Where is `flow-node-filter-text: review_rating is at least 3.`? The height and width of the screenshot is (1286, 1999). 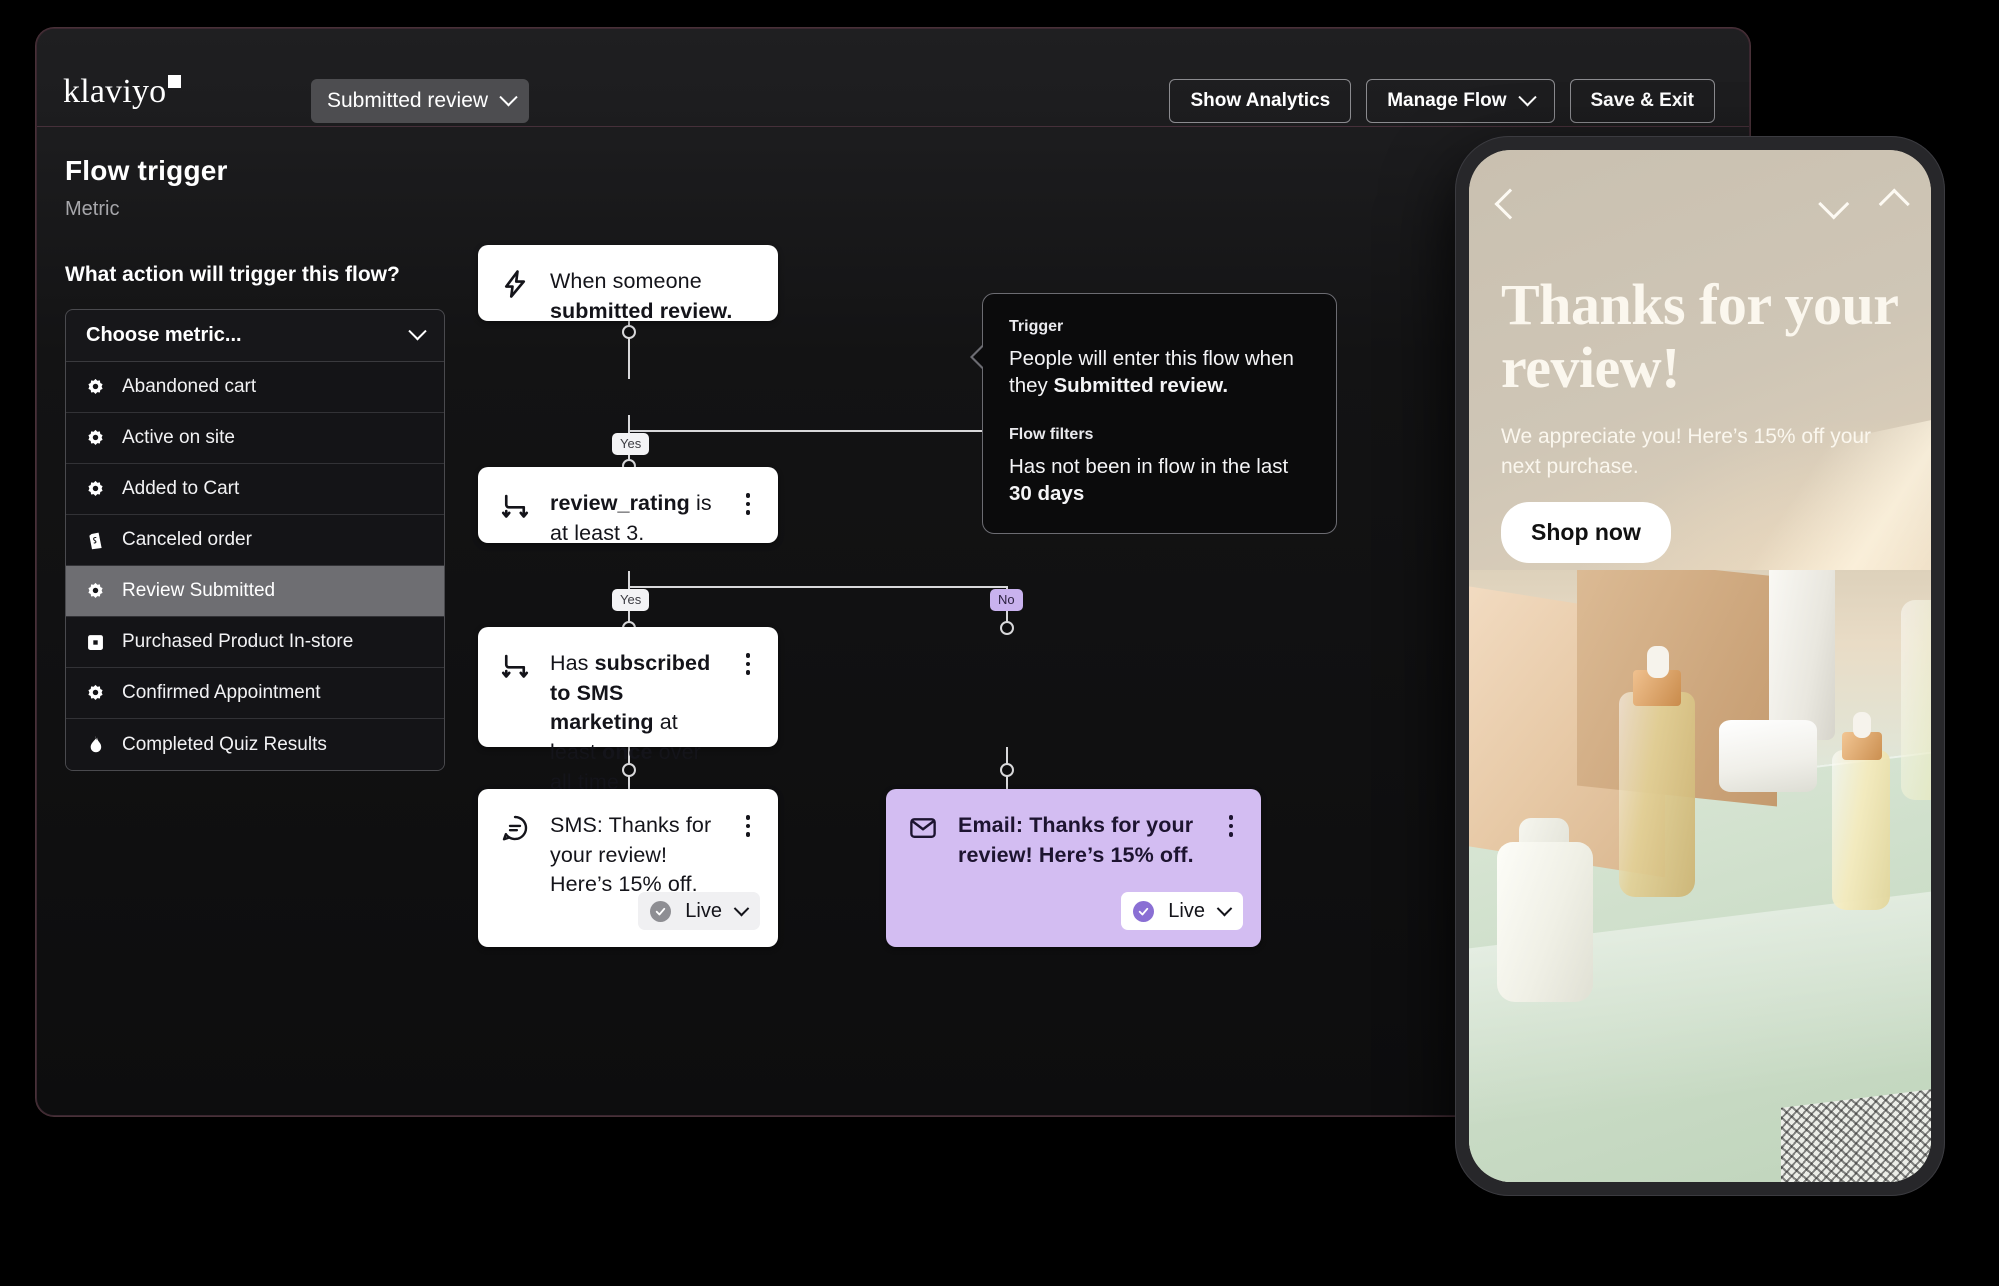
flow-node-filter-text: review_rating is at least 3. is located at coordinates (631, 518).